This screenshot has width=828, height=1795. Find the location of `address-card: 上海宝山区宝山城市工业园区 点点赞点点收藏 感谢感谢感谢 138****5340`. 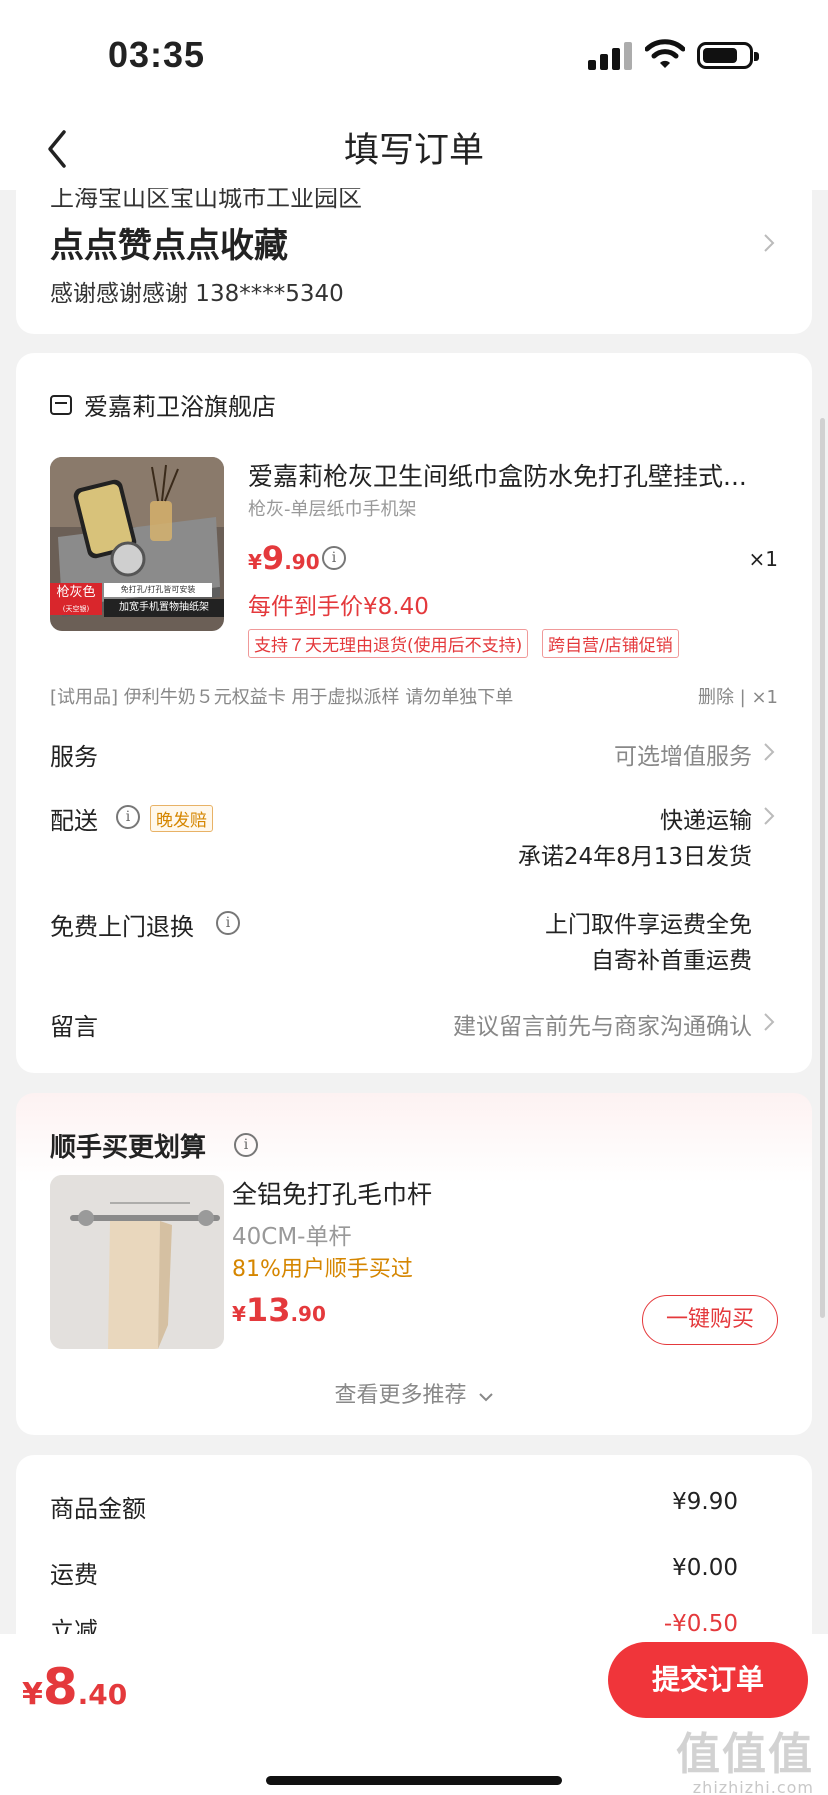

address-card: 上海宝山区宝山城市工业园区 点点赞点点收藏 感谢感谢感谢 138****5340 is located at coordinates (414, 261).